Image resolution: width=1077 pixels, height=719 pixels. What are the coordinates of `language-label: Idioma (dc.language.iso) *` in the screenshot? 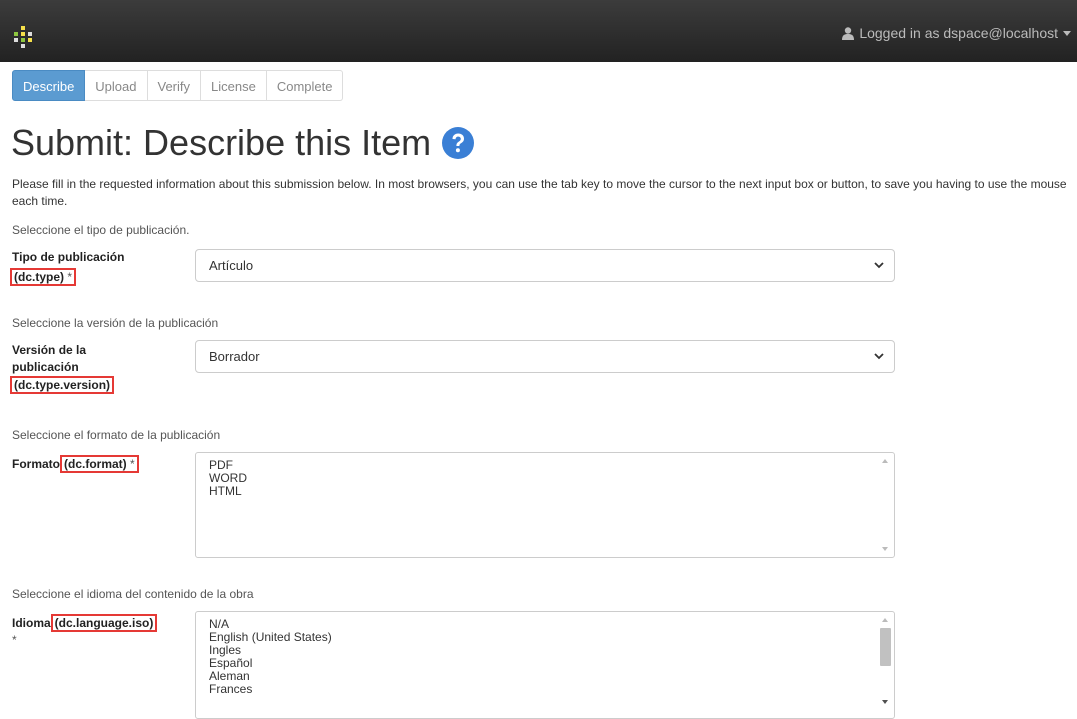 It's located at (85, 631).